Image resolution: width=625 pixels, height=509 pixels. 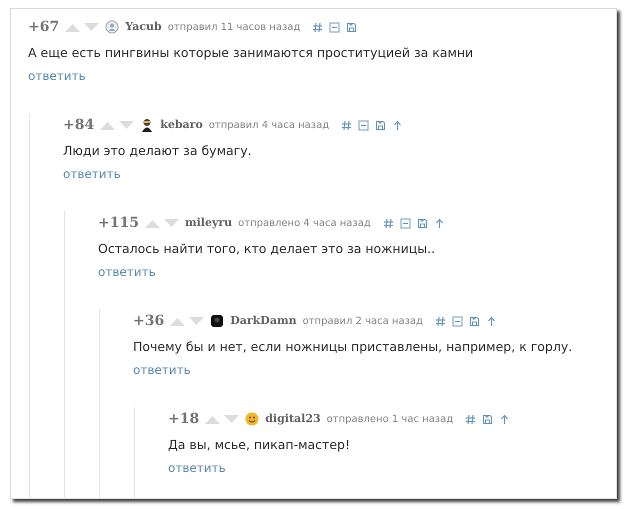 What do you see at coordinates (184, 419) in the screenshot?
I see `score-text: +18` at bounding box center [184, 419].